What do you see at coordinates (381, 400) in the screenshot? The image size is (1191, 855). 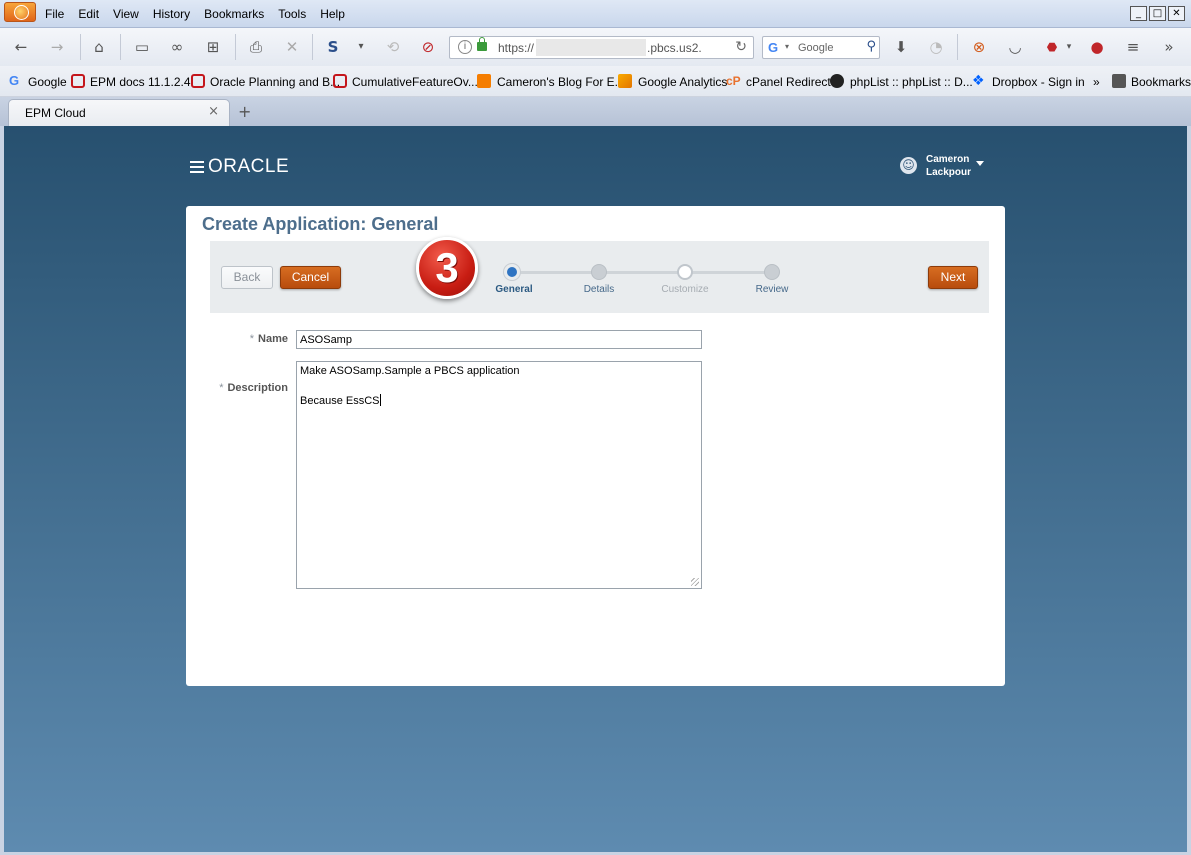 I see `text-cursor` at bounding box center [381, 400].